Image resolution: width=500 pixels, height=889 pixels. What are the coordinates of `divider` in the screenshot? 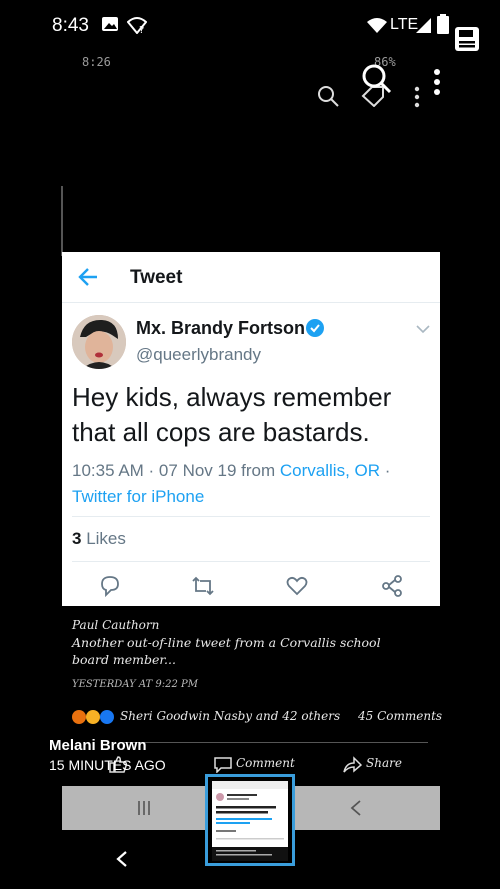 It's located at (274, 742).